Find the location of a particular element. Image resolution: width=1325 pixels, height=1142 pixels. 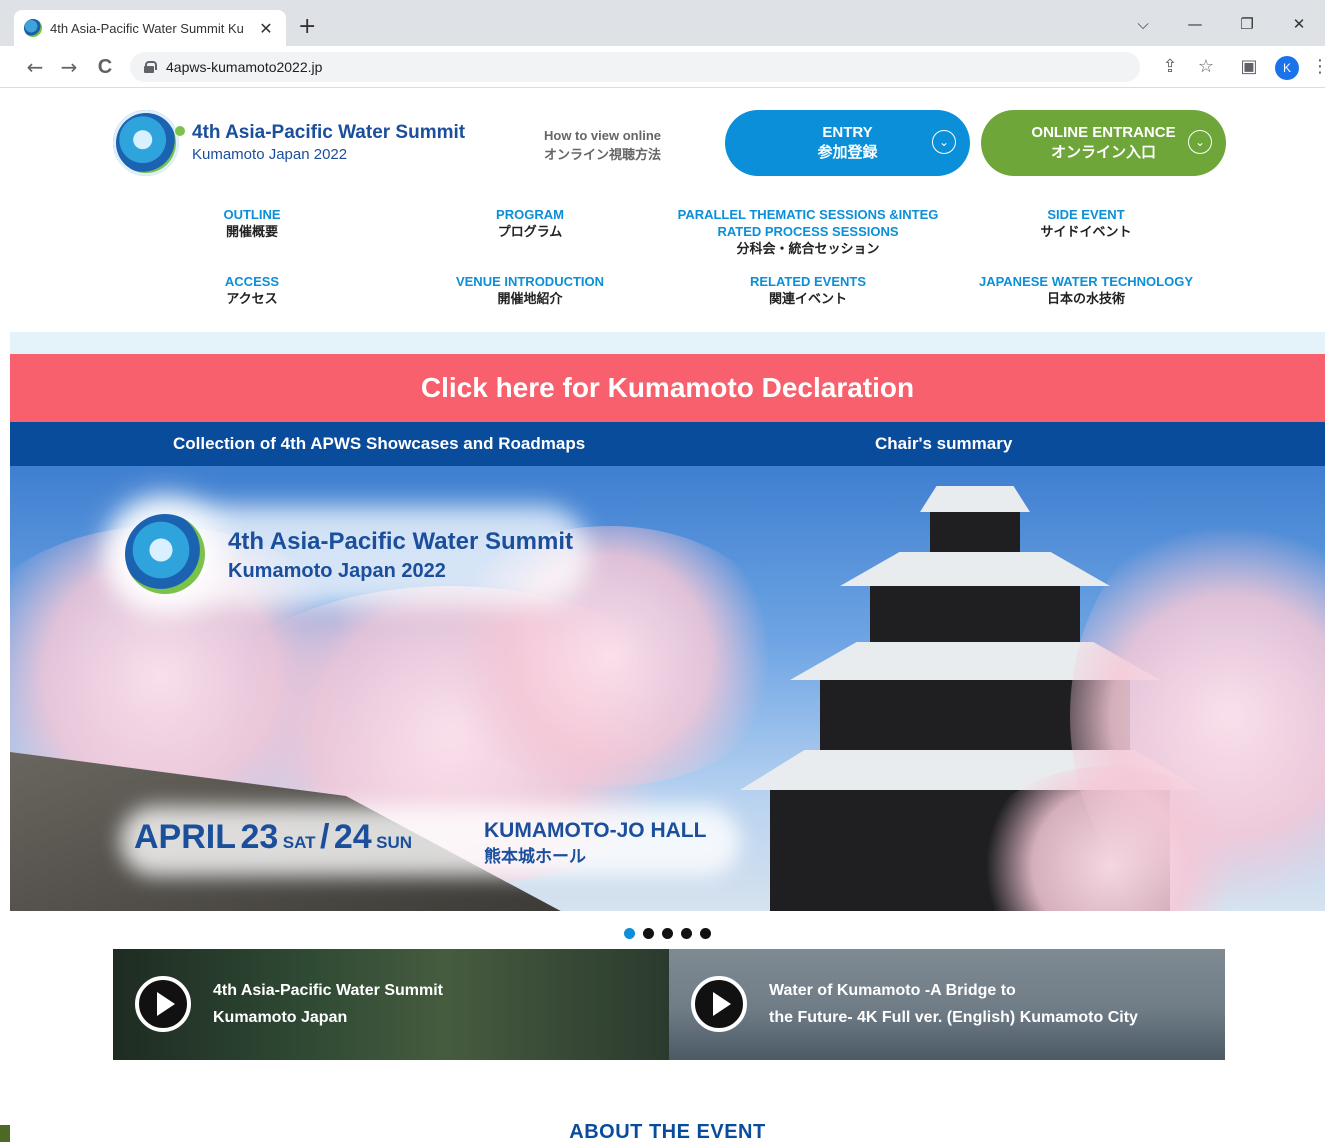

nav-access: ACCESS アクセス is located at coordinates (252, 290).